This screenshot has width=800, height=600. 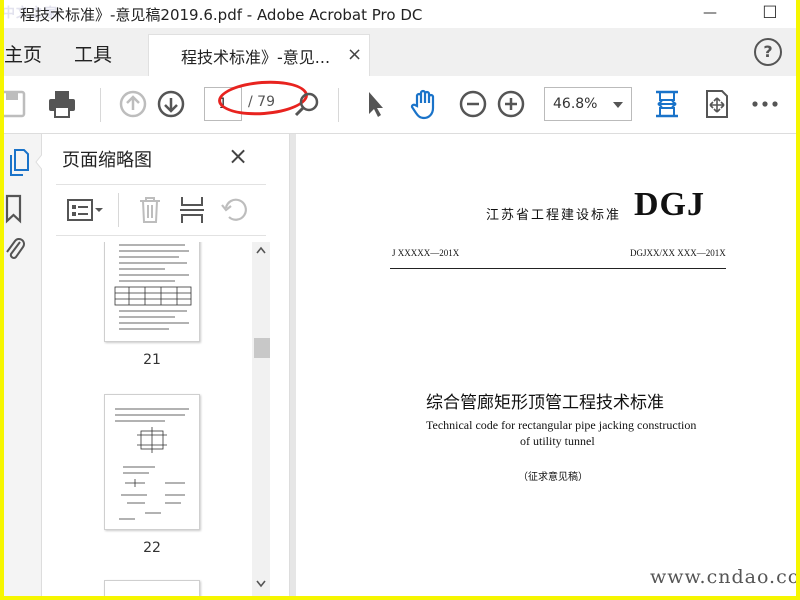 I want to click on zoom-level-value: 46.8%, so click(x=575, y=104).